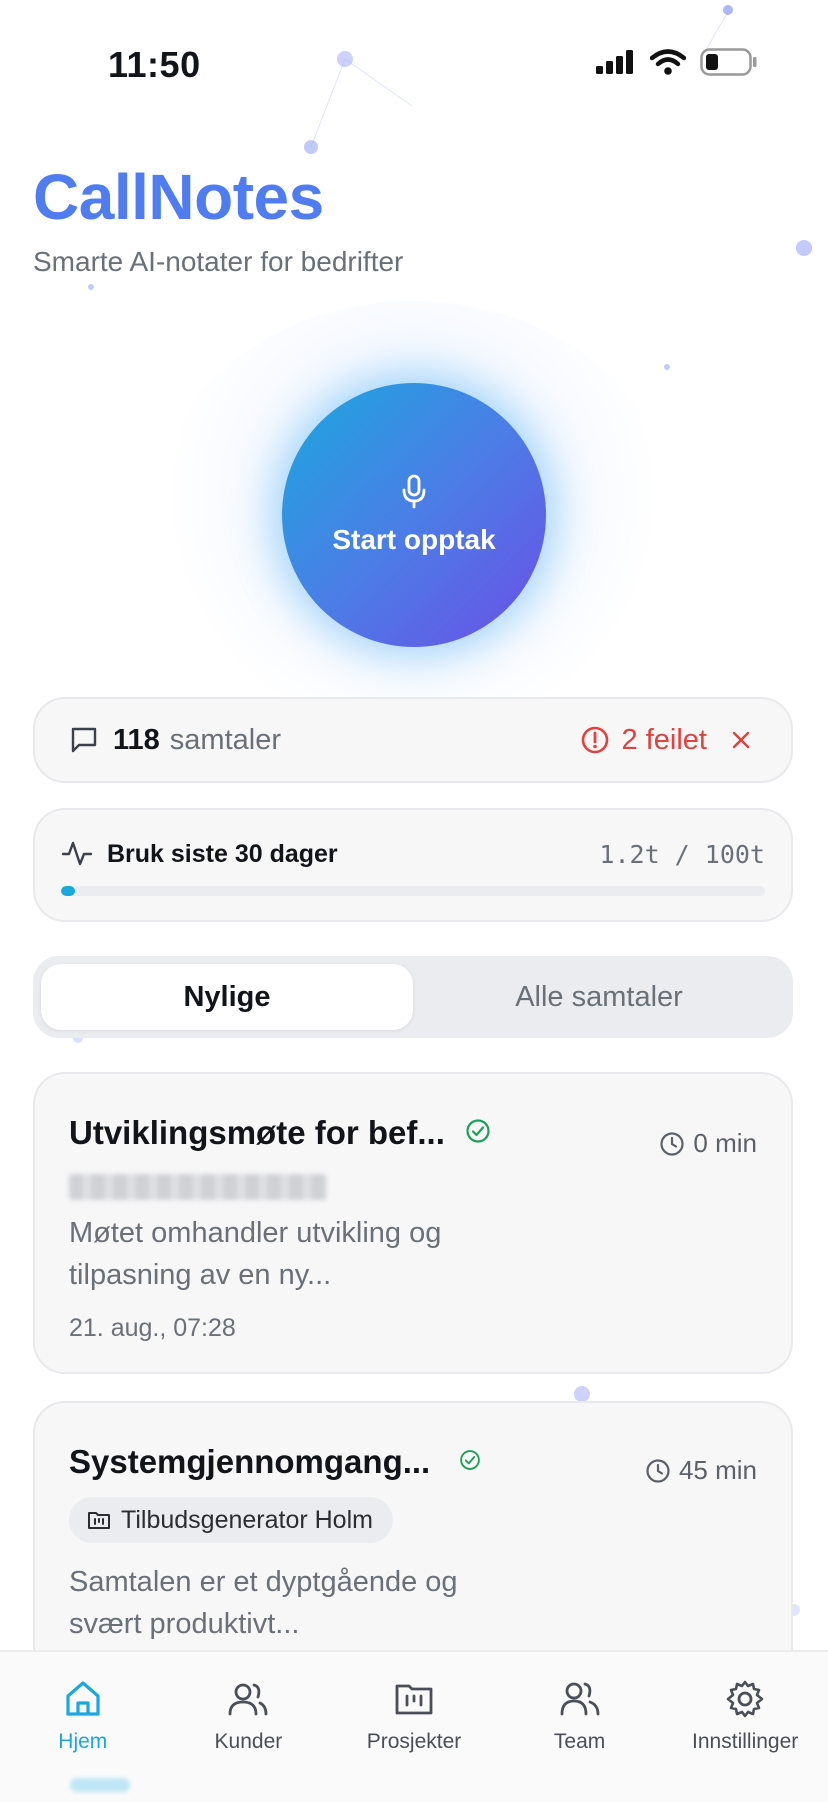  Describe the element at coordinates (249, 1727) in the screenshot. I see `nav-customers: Kunder` at that location.